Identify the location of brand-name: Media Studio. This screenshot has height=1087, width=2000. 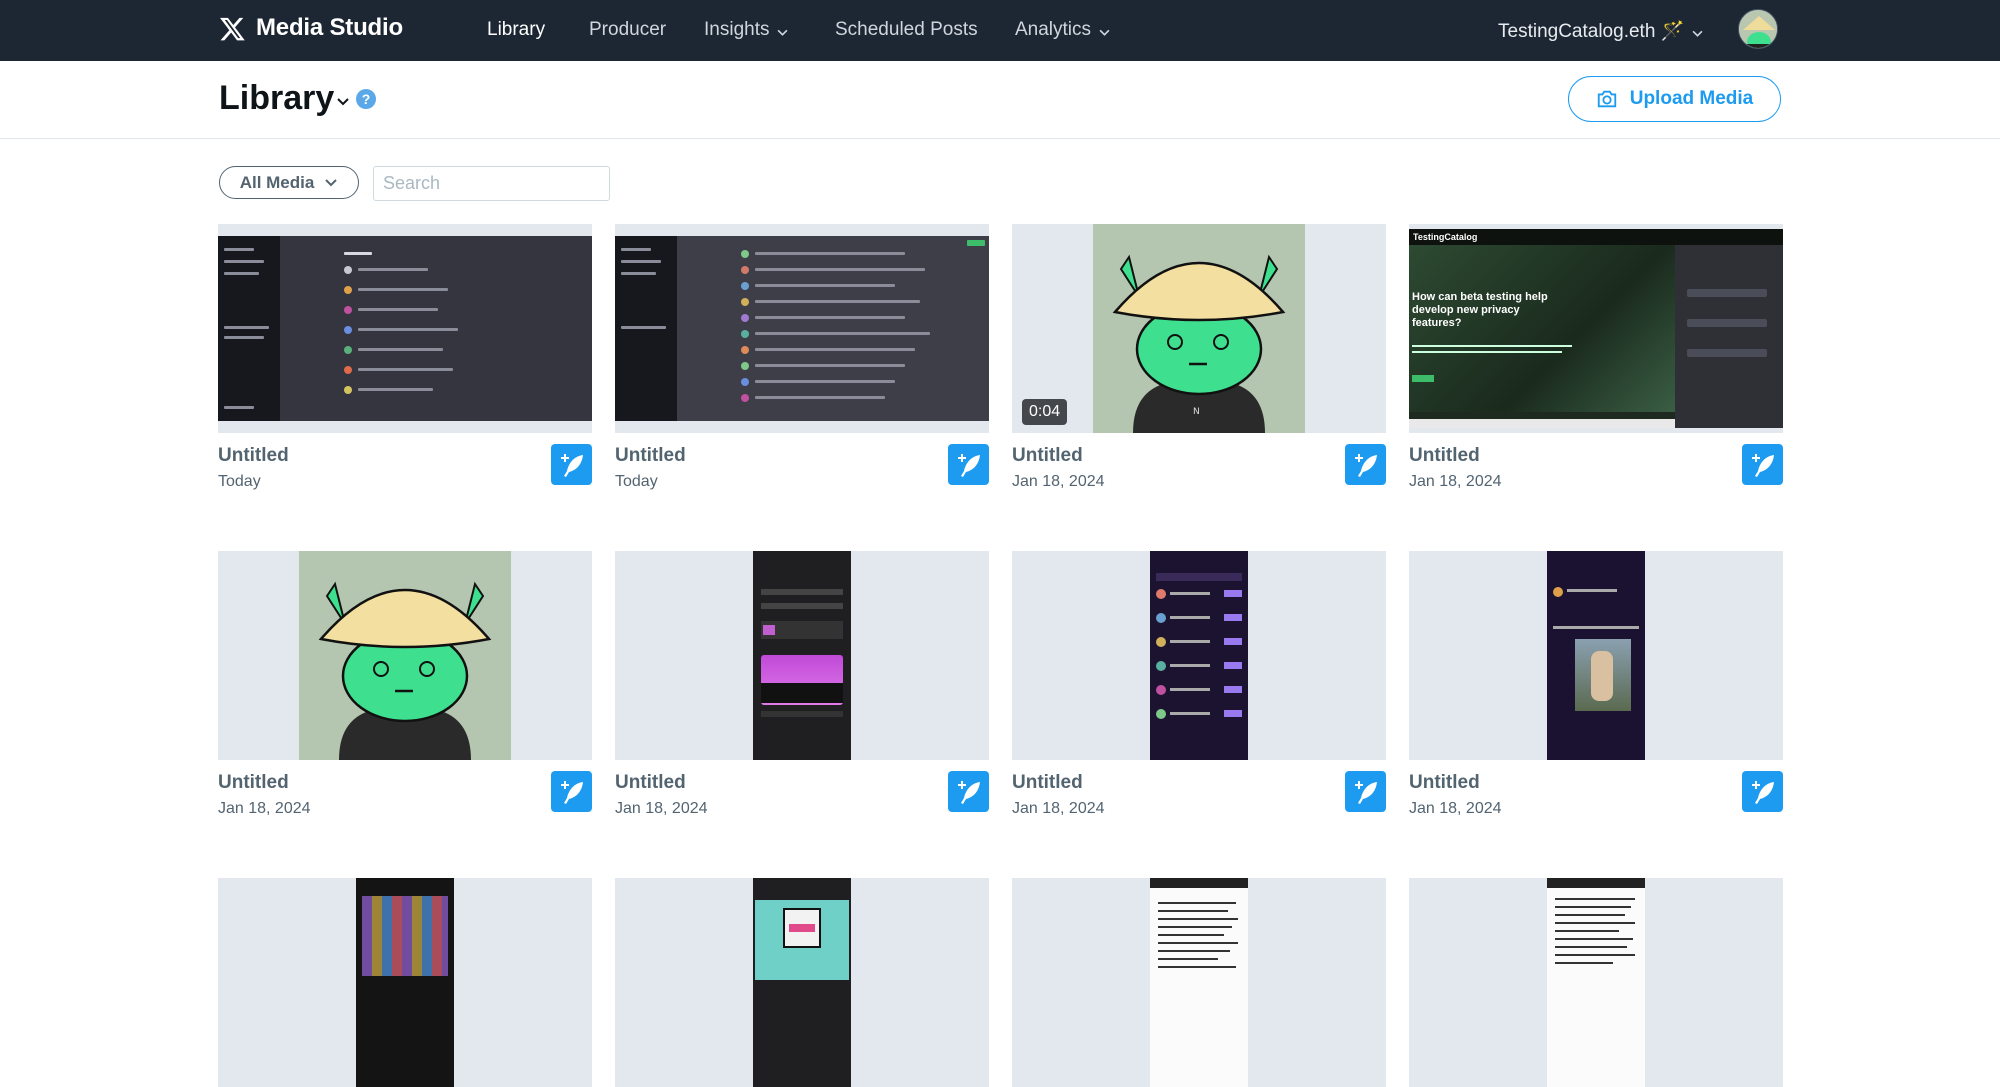
(329, 27).